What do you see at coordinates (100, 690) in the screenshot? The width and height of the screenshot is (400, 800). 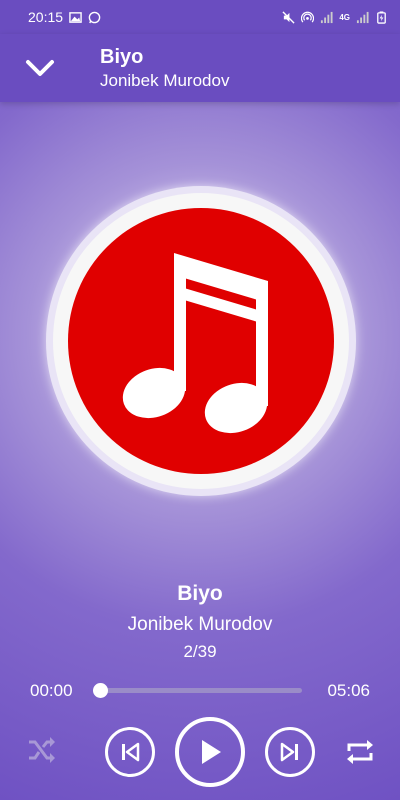 I see `seek-thumb` at bounding box center [100, 690].